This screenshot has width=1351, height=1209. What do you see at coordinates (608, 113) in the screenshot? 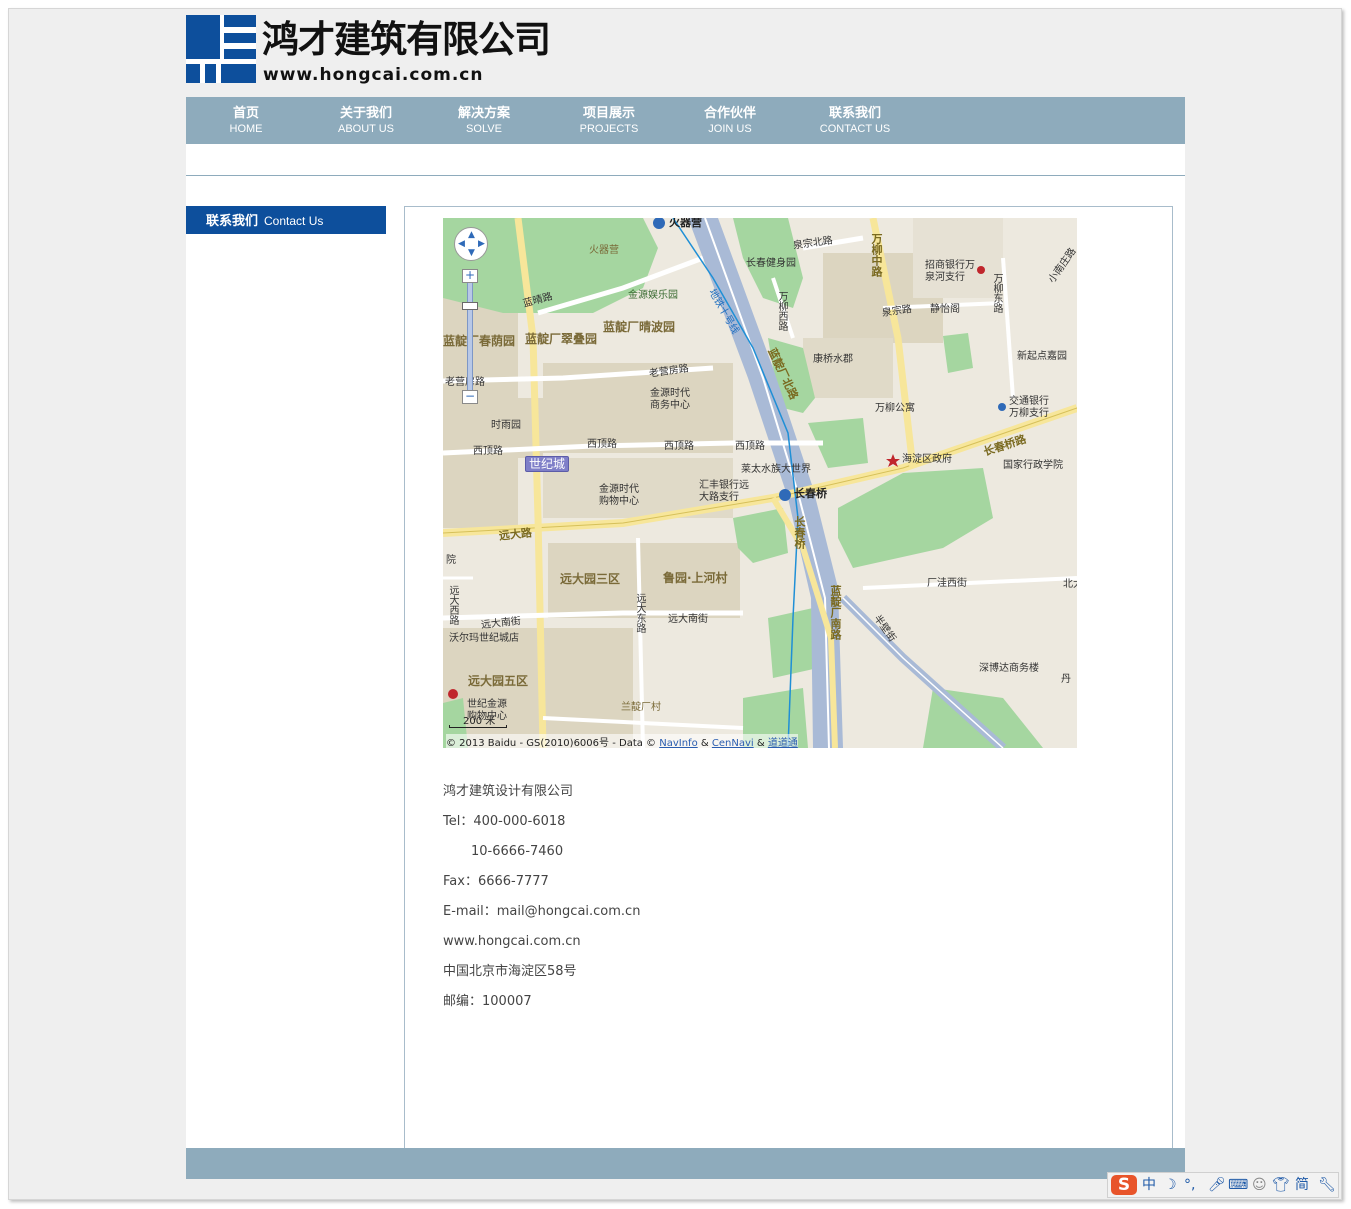
I see `nav-label-cn: 项目展示` at bounding box center [608, 113].